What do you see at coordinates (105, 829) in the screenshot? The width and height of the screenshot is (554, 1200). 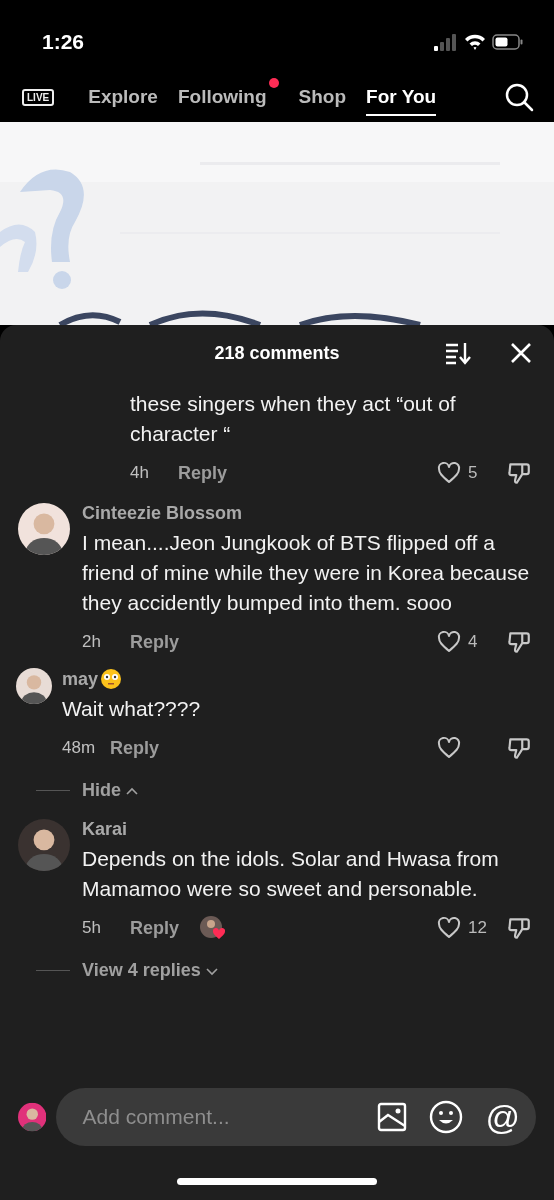 I see `username: Karai` at bounding box center [105, 829].